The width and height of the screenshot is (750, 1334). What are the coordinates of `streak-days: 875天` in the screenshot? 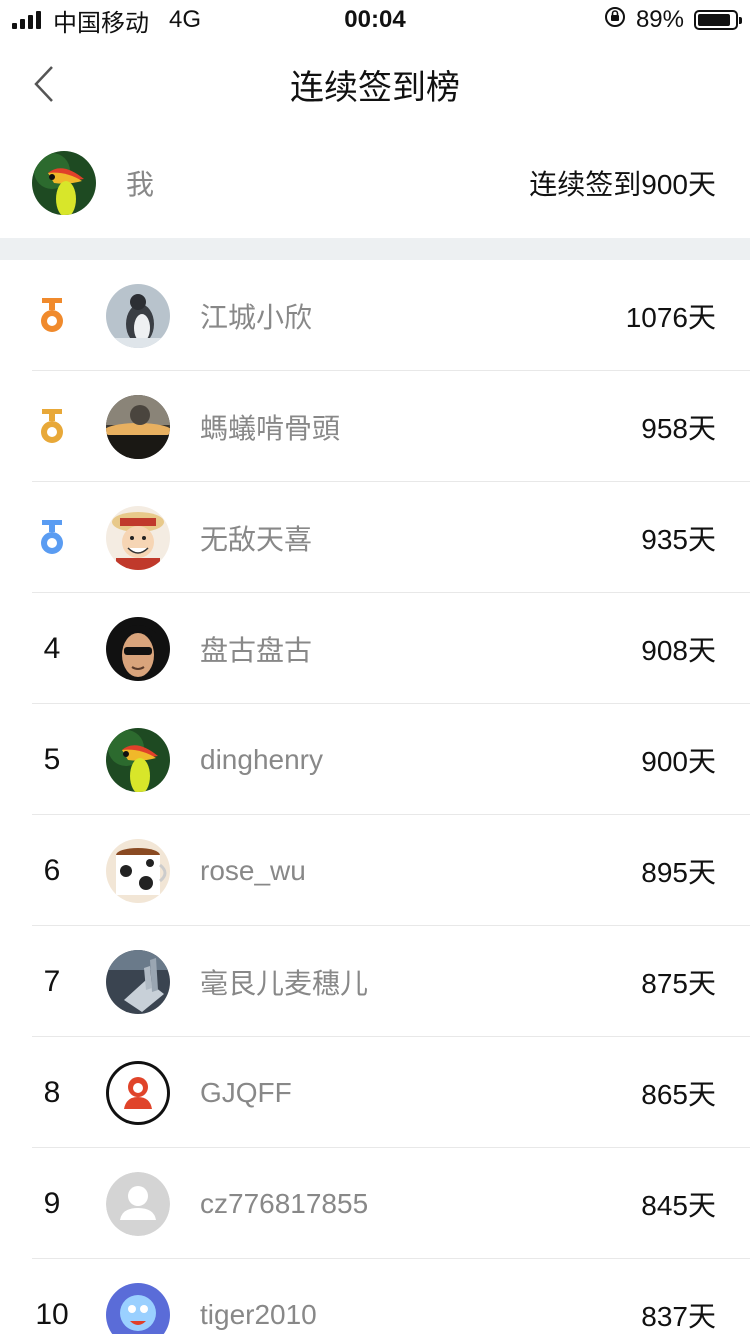 It's located at (678, 983).